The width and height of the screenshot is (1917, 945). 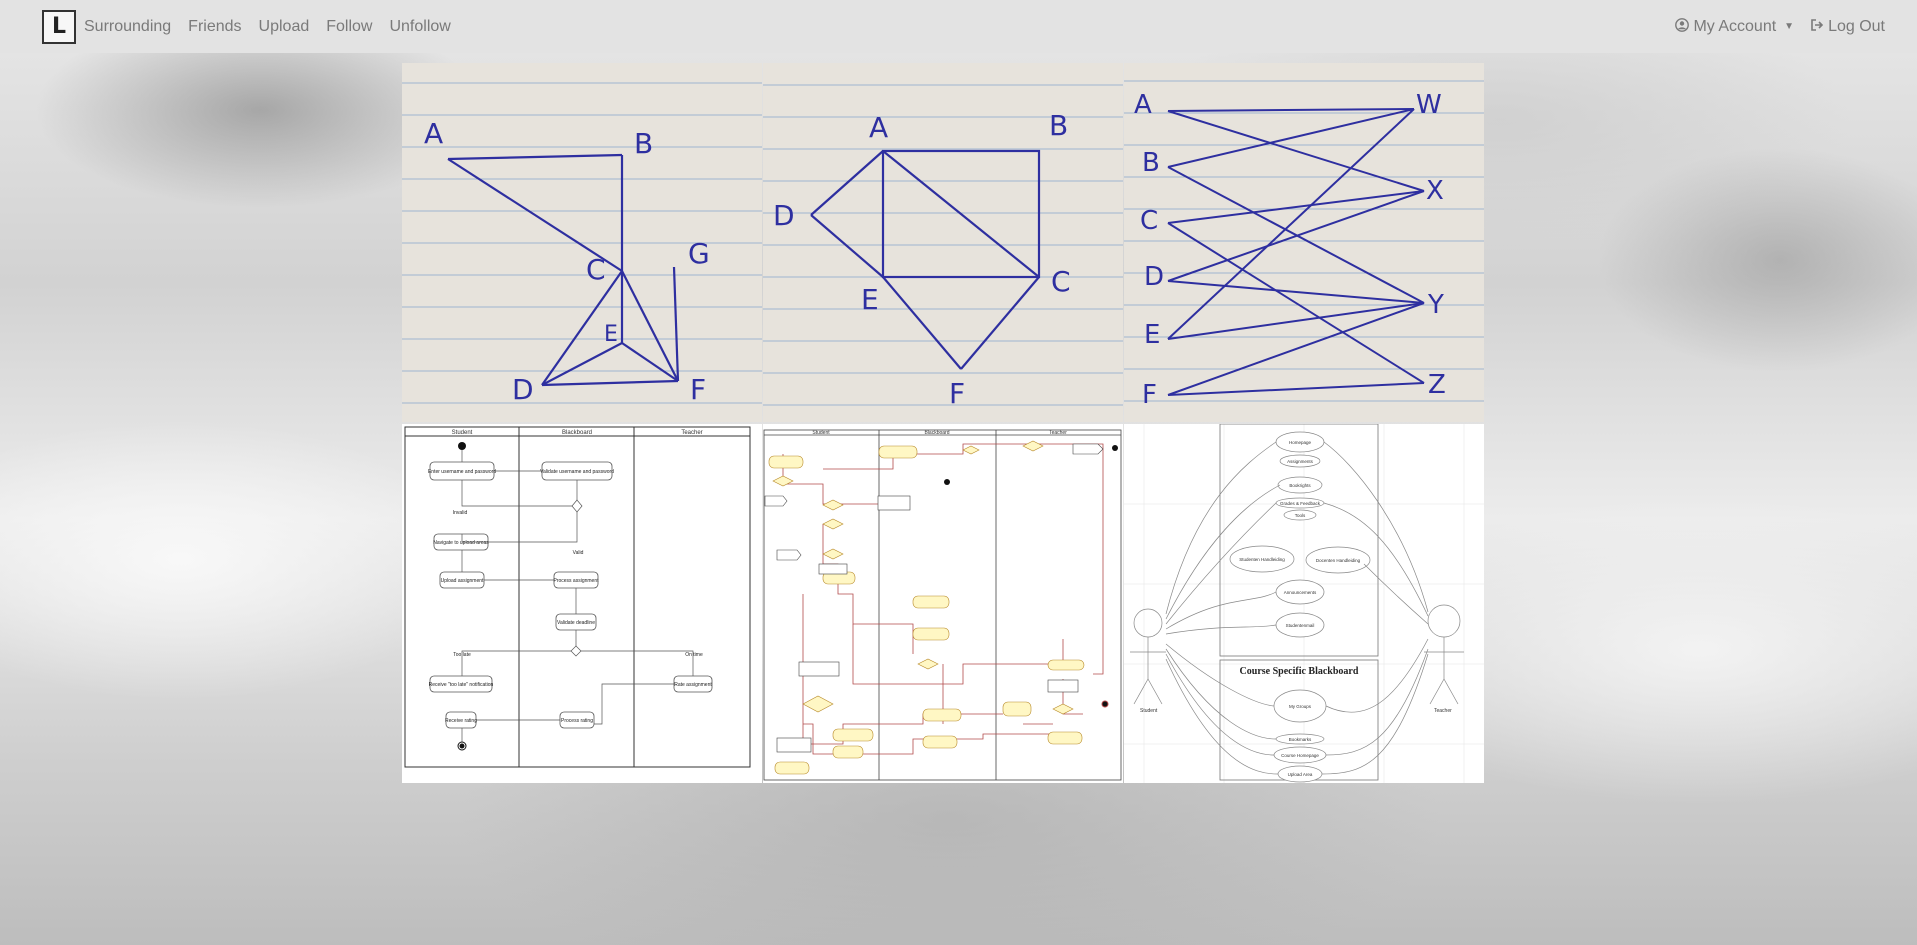 I want to click on nav-upload: Upload, so click(x=284, y=27).